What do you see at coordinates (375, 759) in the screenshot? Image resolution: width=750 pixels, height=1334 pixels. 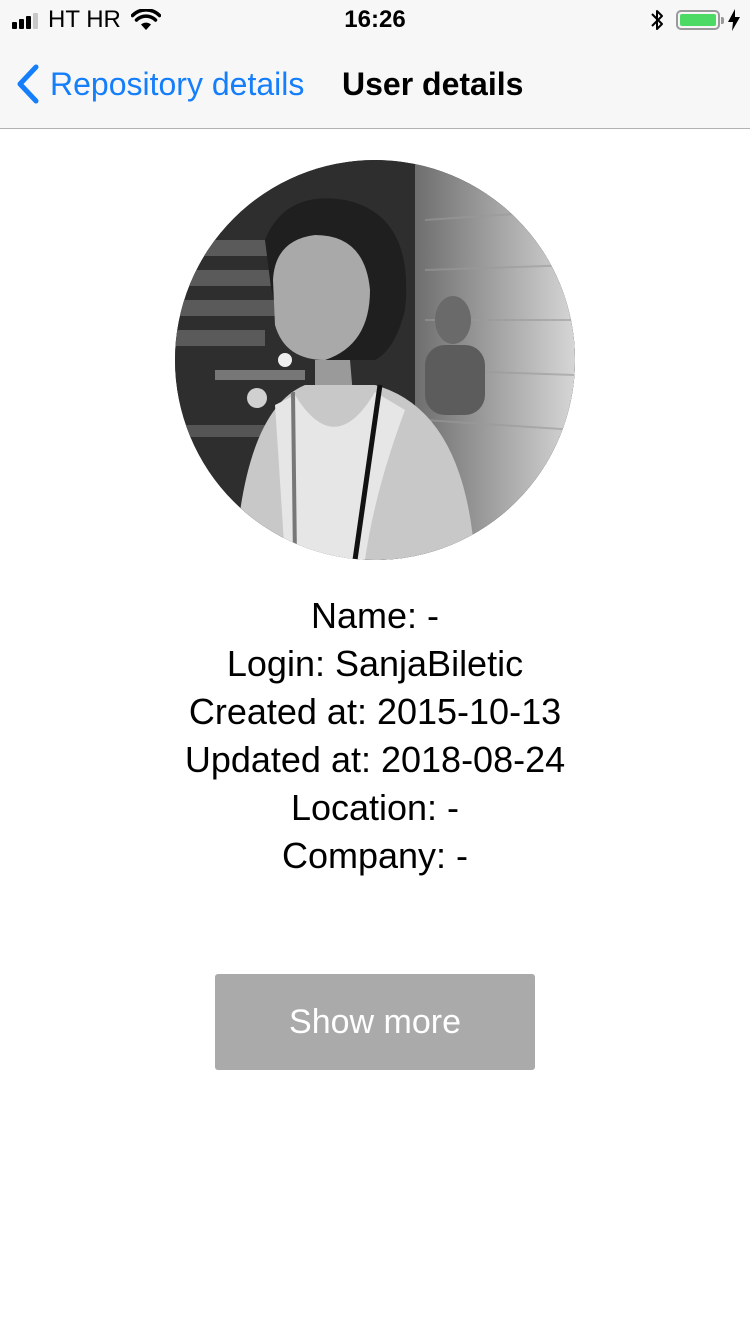 I see `user-updated-at: Updated at: 2018-08-24` at bounding box center [375, 759].